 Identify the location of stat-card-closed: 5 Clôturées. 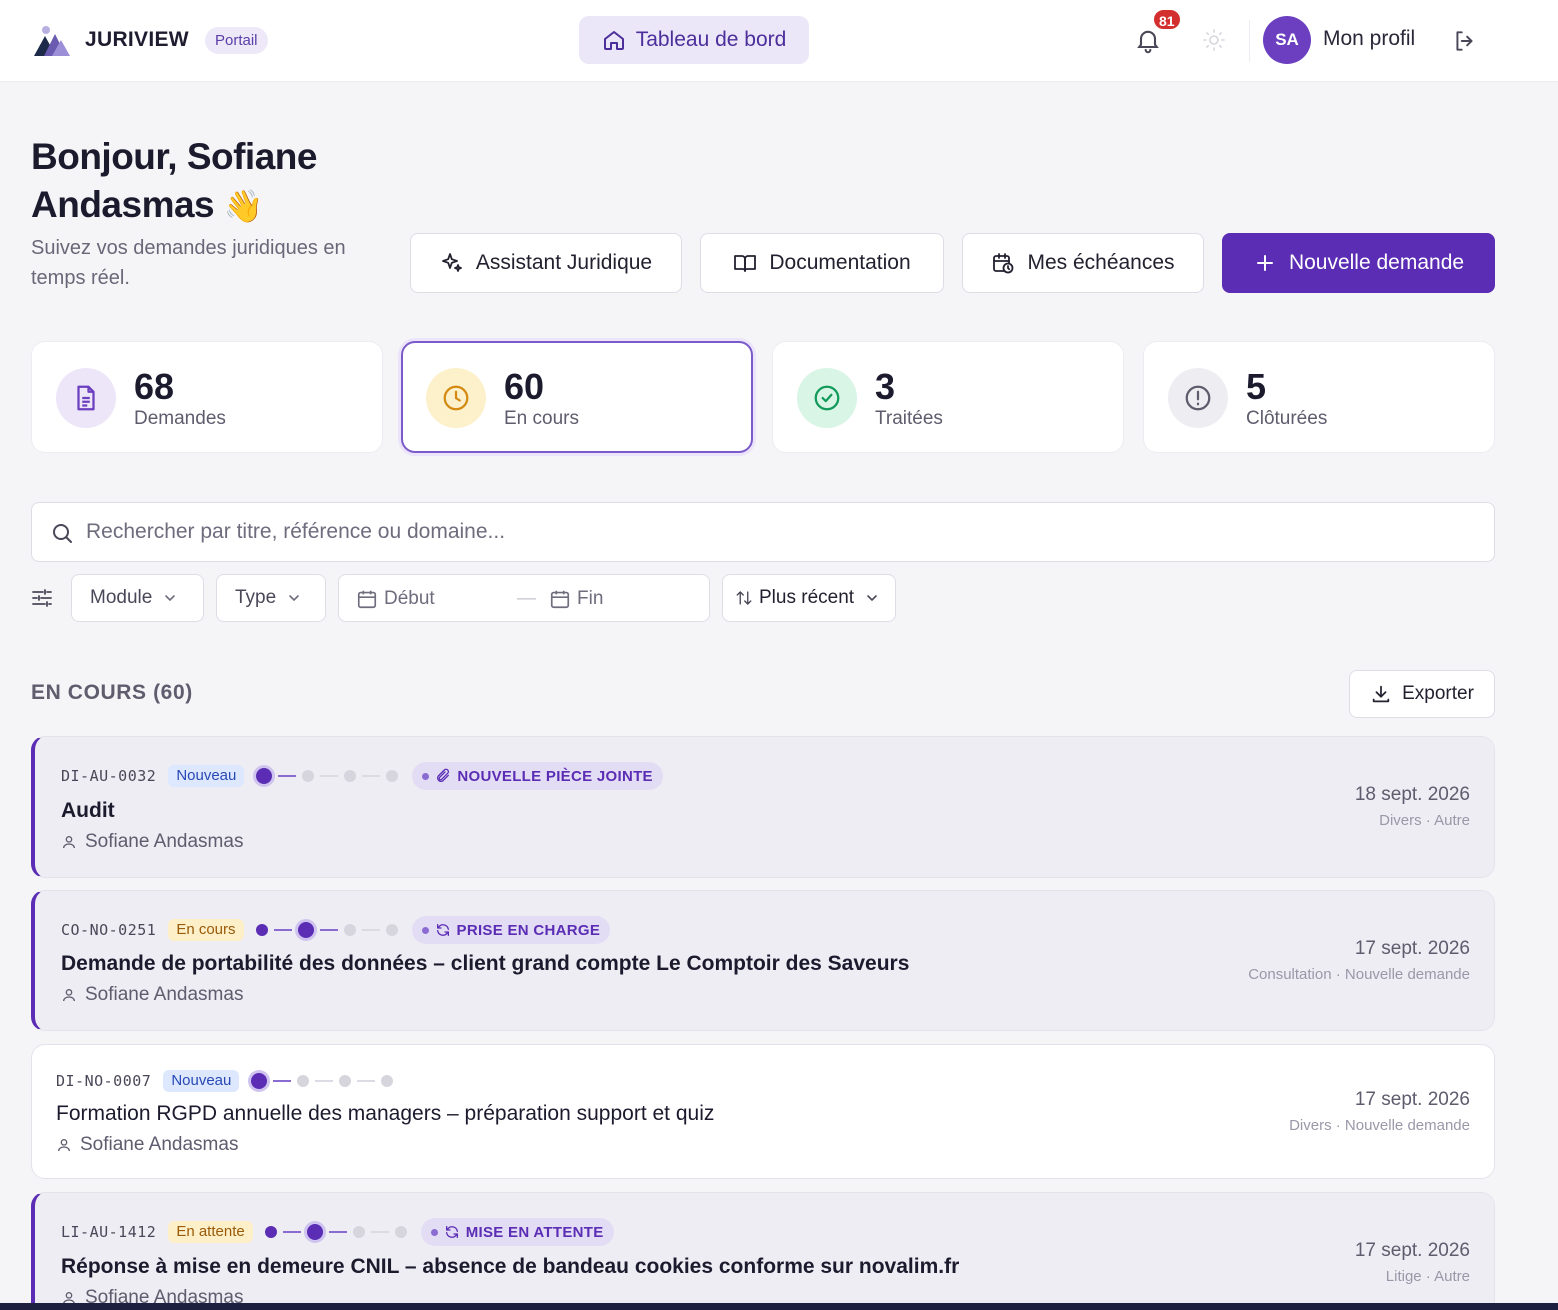
(1319, 397).